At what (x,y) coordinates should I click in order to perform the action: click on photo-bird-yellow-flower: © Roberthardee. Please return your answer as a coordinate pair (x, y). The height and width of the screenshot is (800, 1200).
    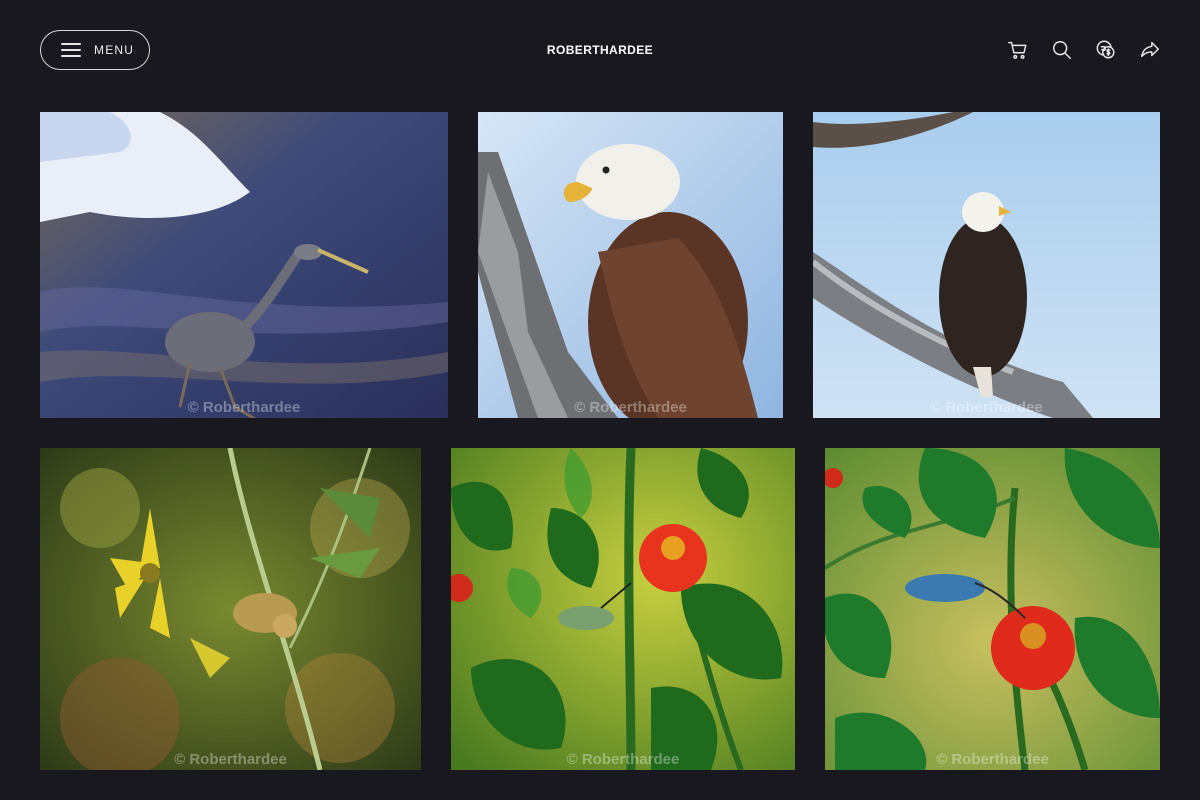
    Looking at the image, I should click on (230, 609).